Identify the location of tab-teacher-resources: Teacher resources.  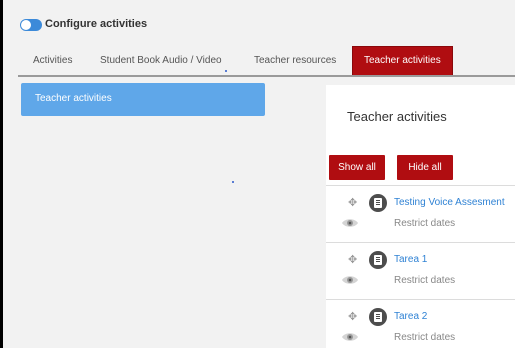
(295, 60).